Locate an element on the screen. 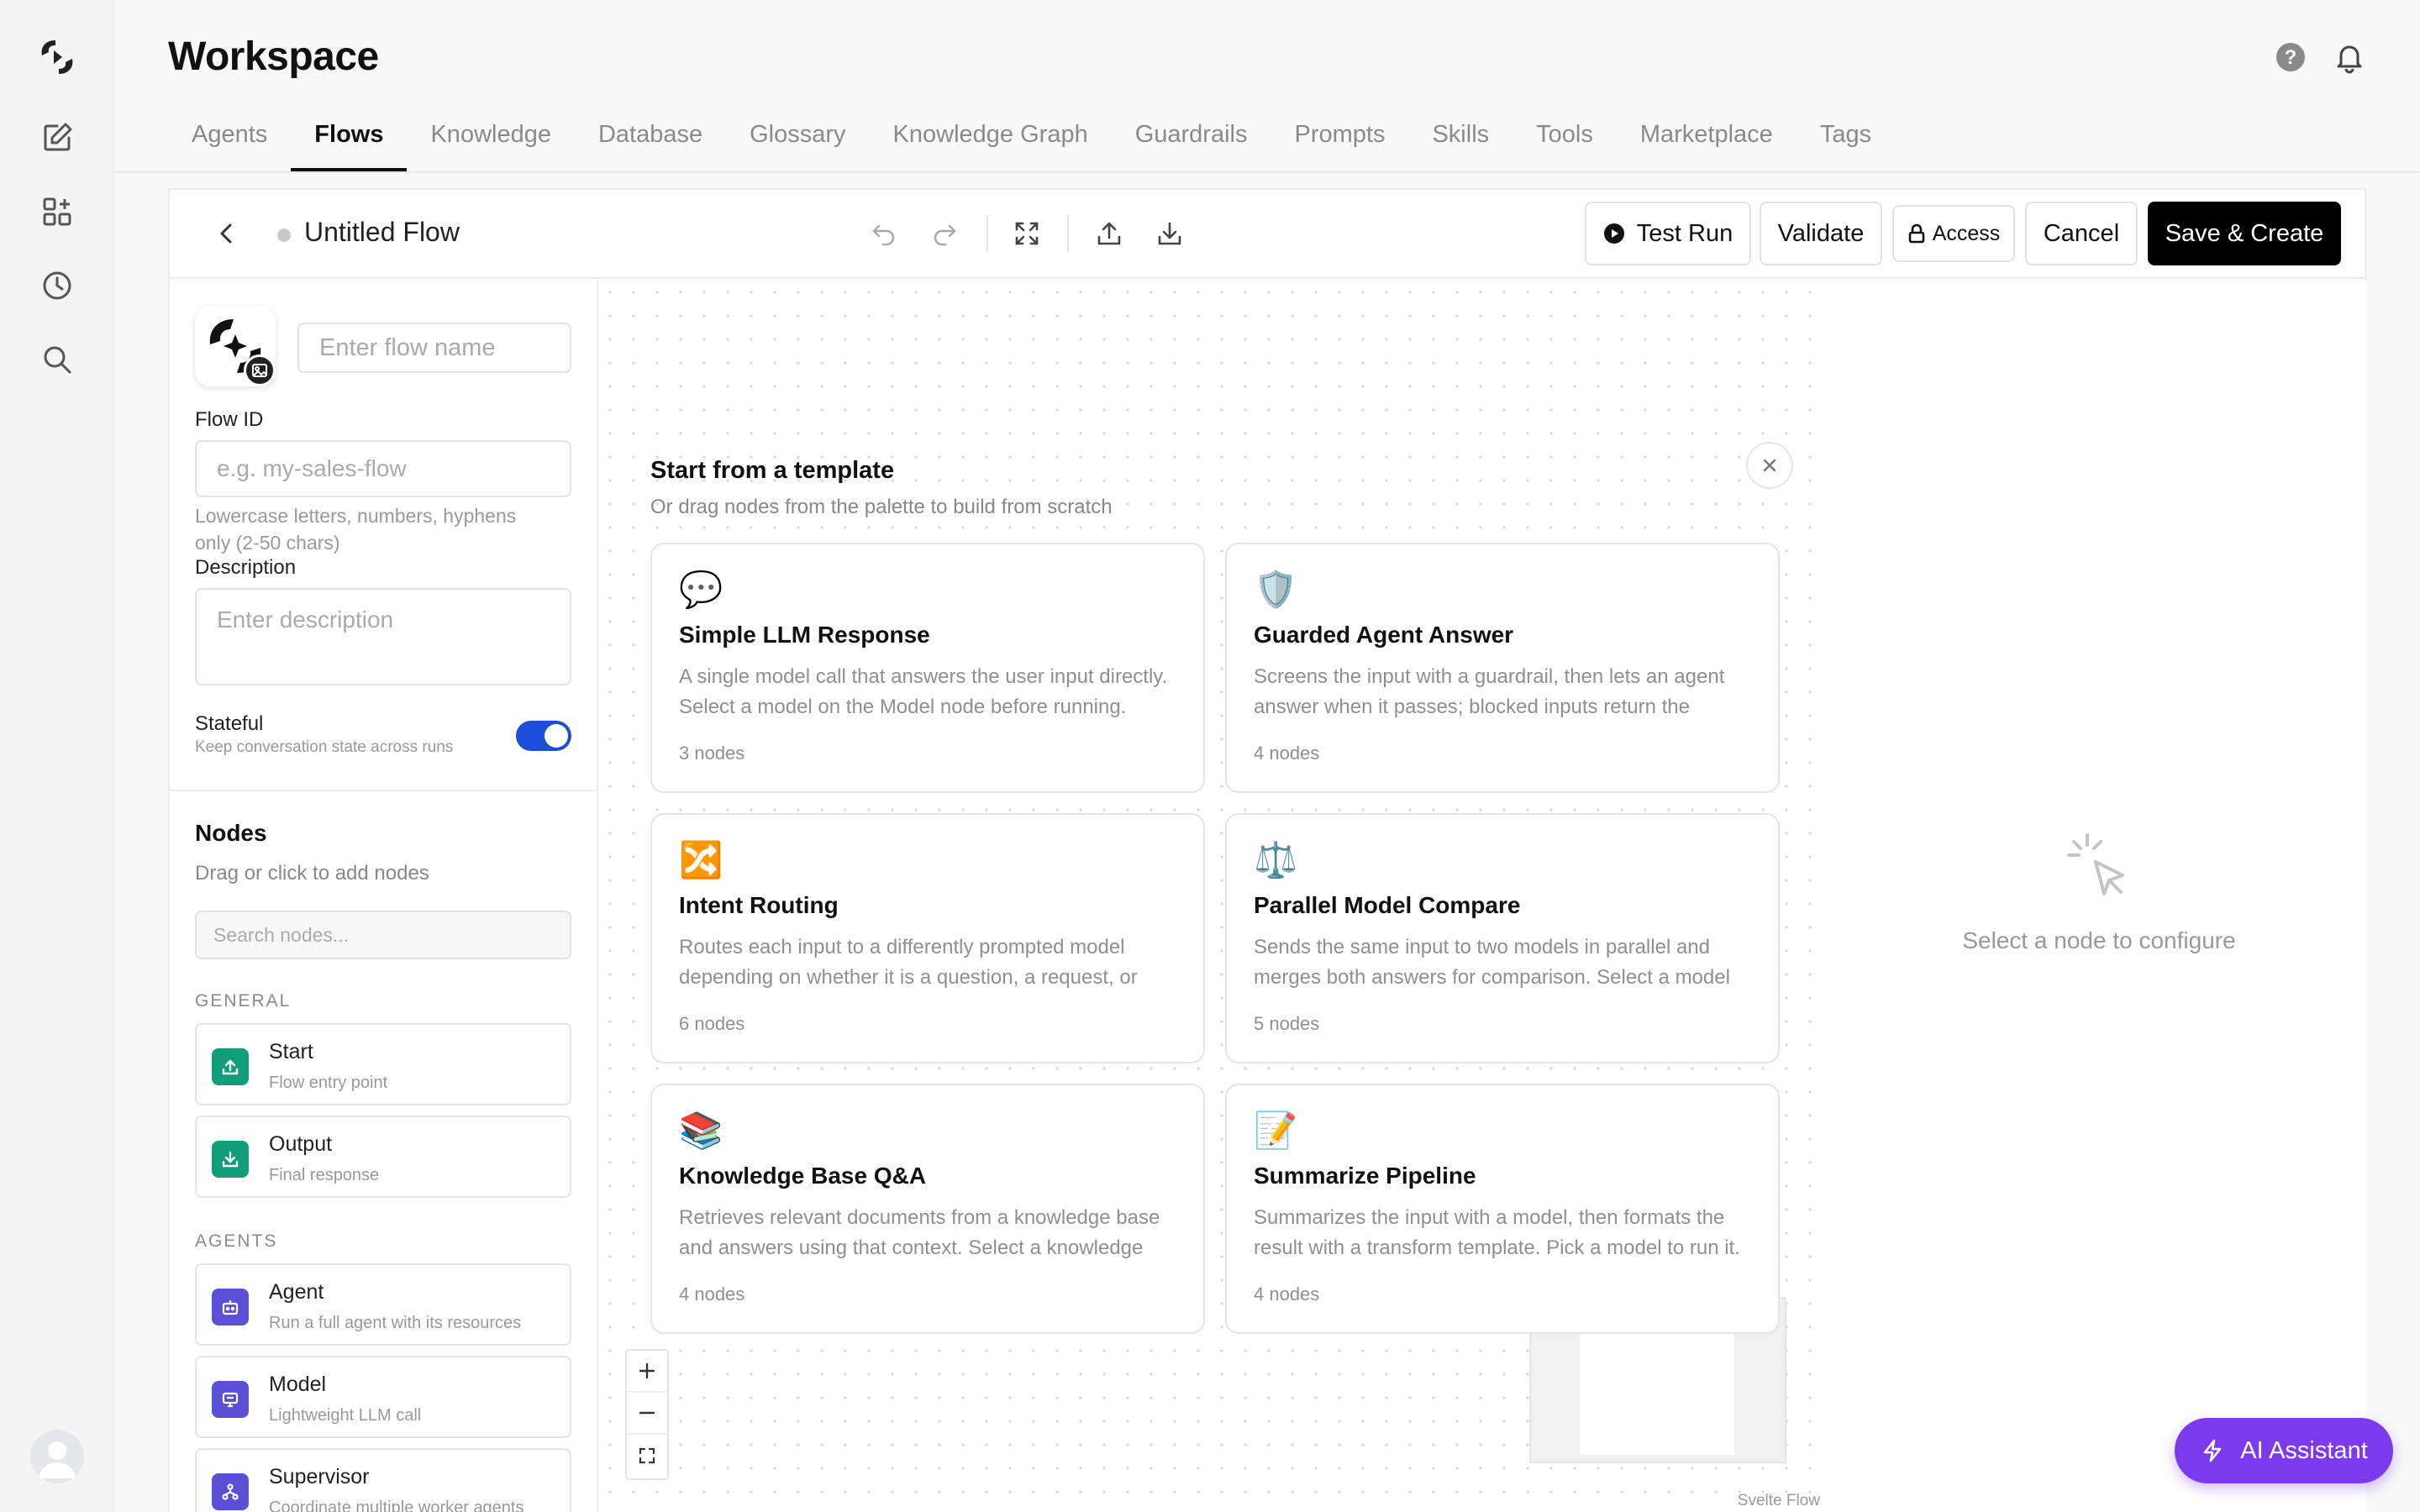  description-input: Enter description is located at coordinates (383, 636).